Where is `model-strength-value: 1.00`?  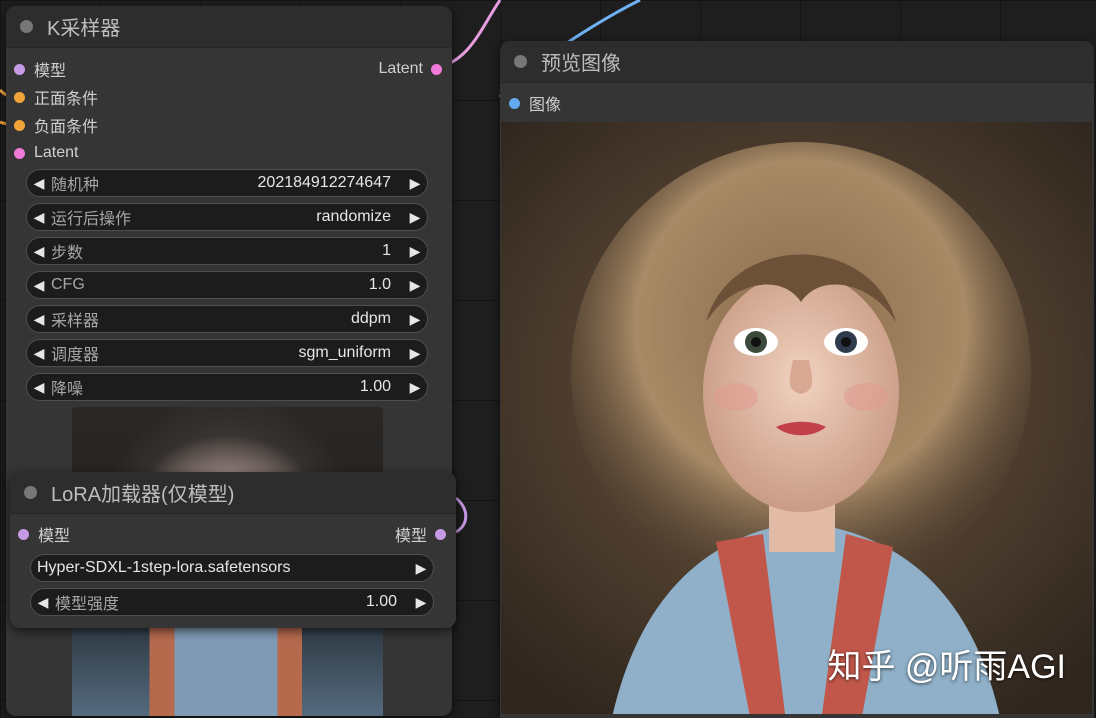
model-strength-value: 1.00 is located at coordinates (381, 602).